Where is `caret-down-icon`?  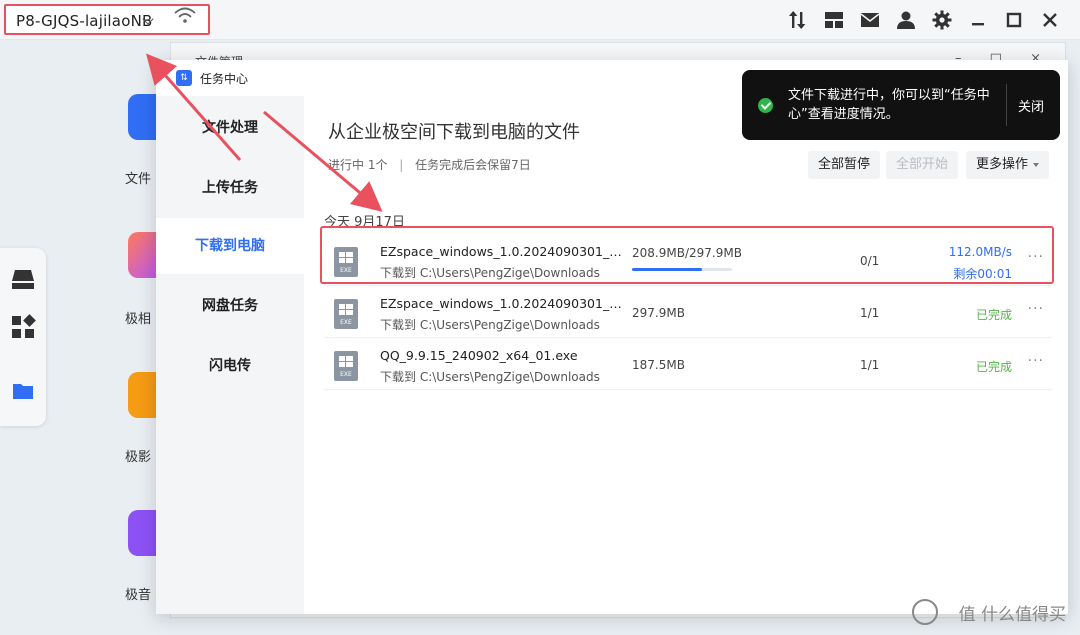
caret-down-icon is located at coordinates (1036, 164).